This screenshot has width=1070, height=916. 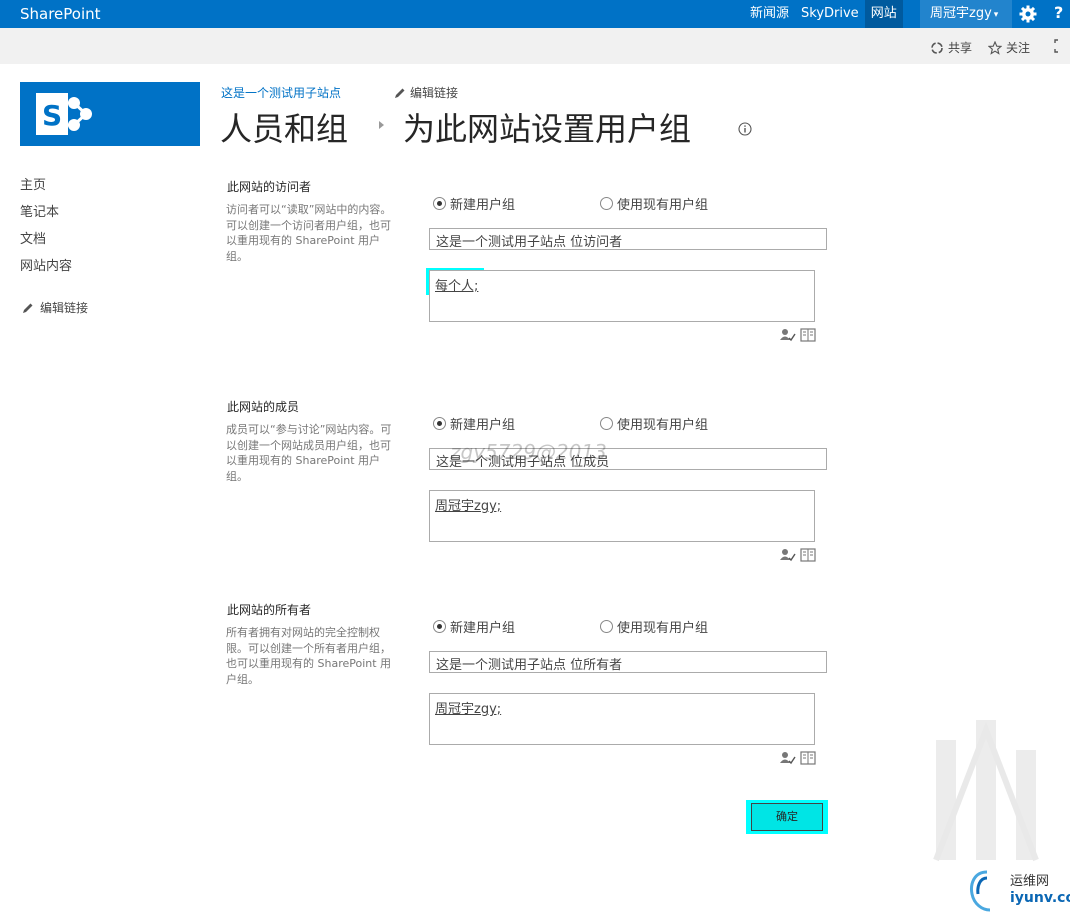 What do you see at coordinates (961, 13) in the screenshot?
I see `user-name: 周冠宇zgy` at bounding box center [961, 13].